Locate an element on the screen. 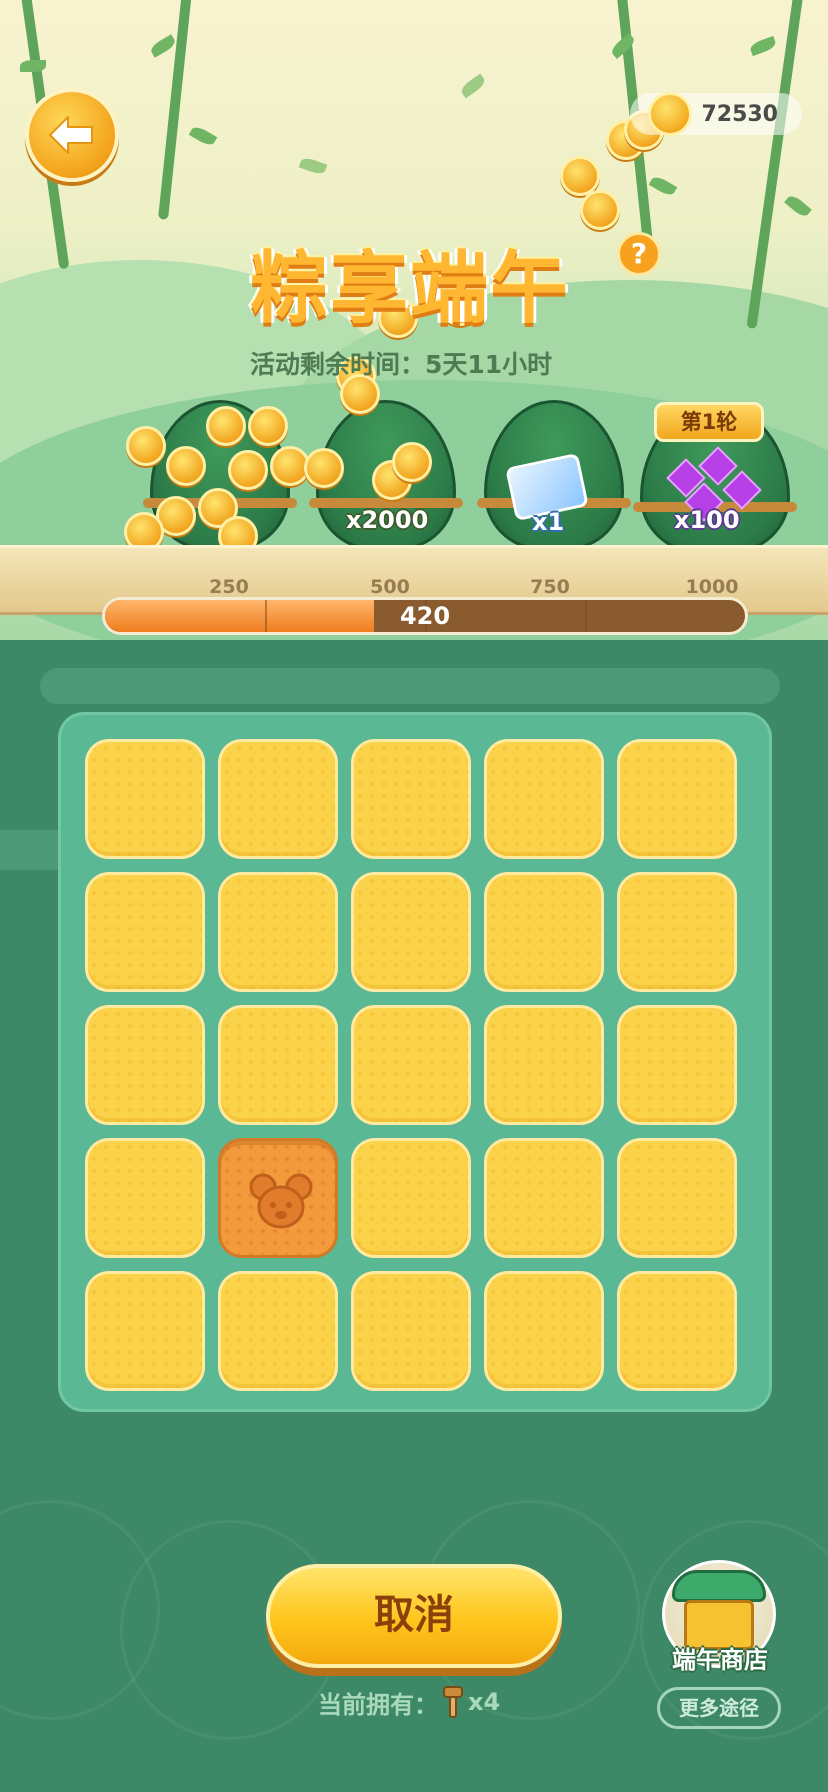 Image resolution: width=828 pixels, height=1792 pixels. time-left-text: 活动剩余时间：5天11小时 is located at coordinates (401, 364).